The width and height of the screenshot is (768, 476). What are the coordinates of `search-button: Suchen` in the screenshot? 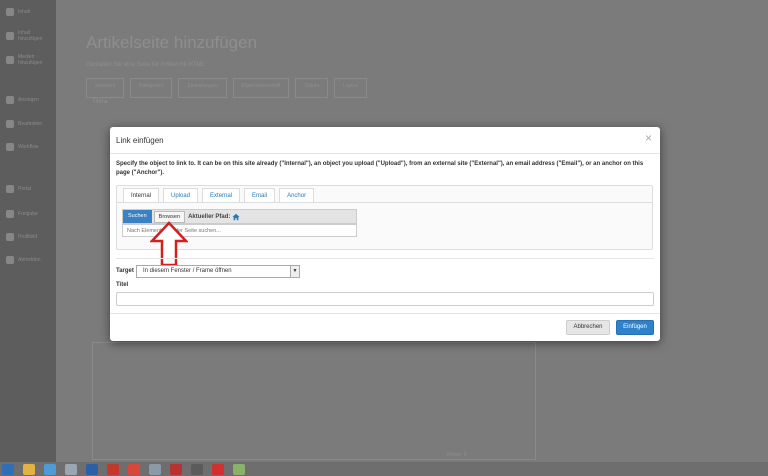 It's located at (137, 216).